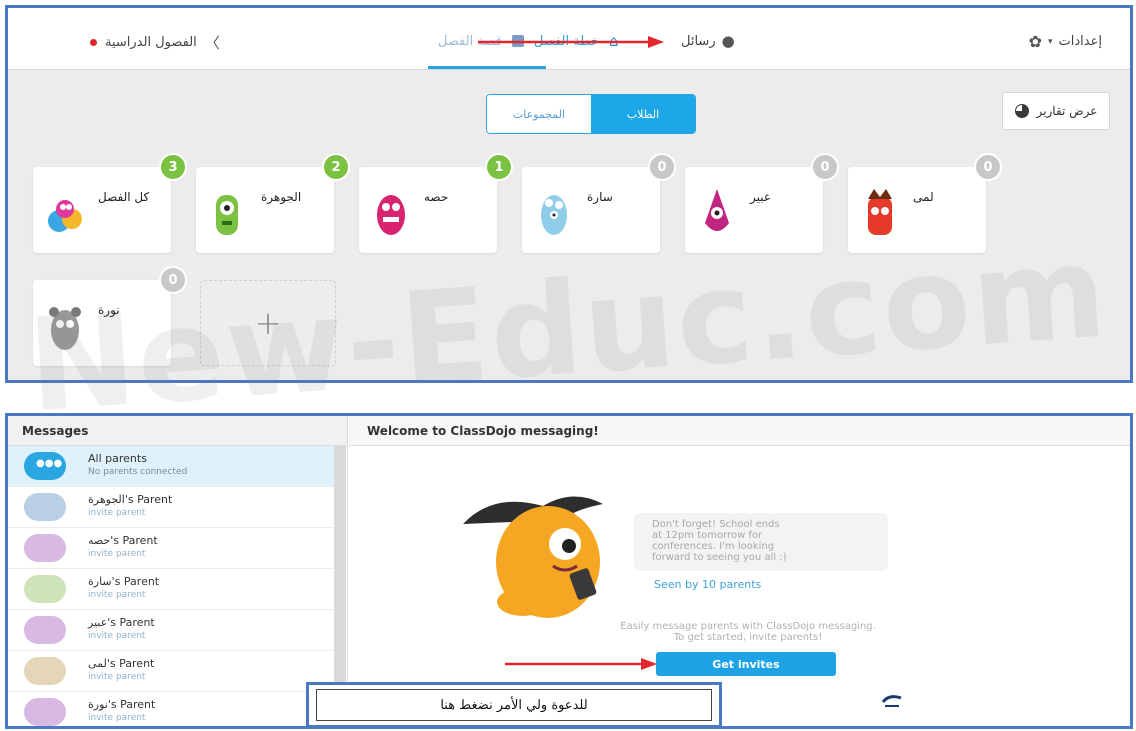 This screenshot has height=731, width=1136. What do you see at coordinates (124, 197) in the screenshot?
I see `student-name: كل الفصل` at bounding box center [124, 197].